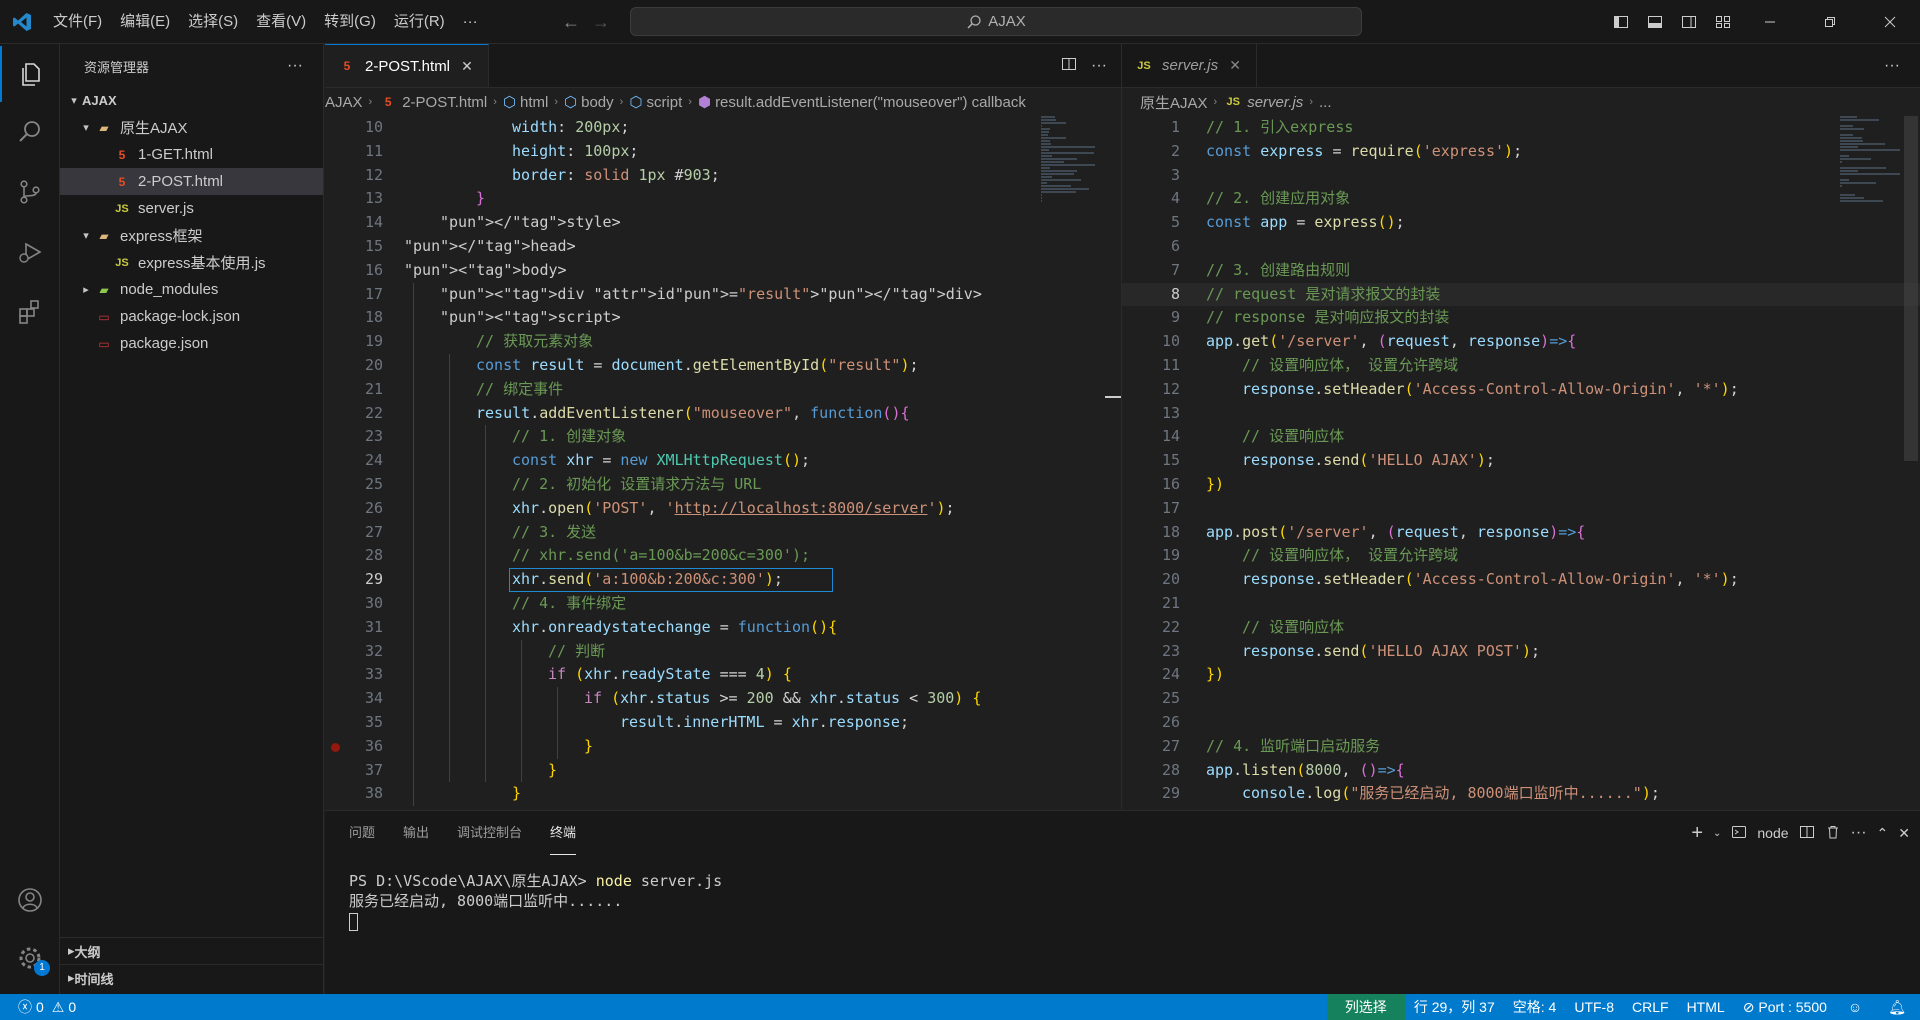  I want to click on split-editor-icon, so click(1069, 65).